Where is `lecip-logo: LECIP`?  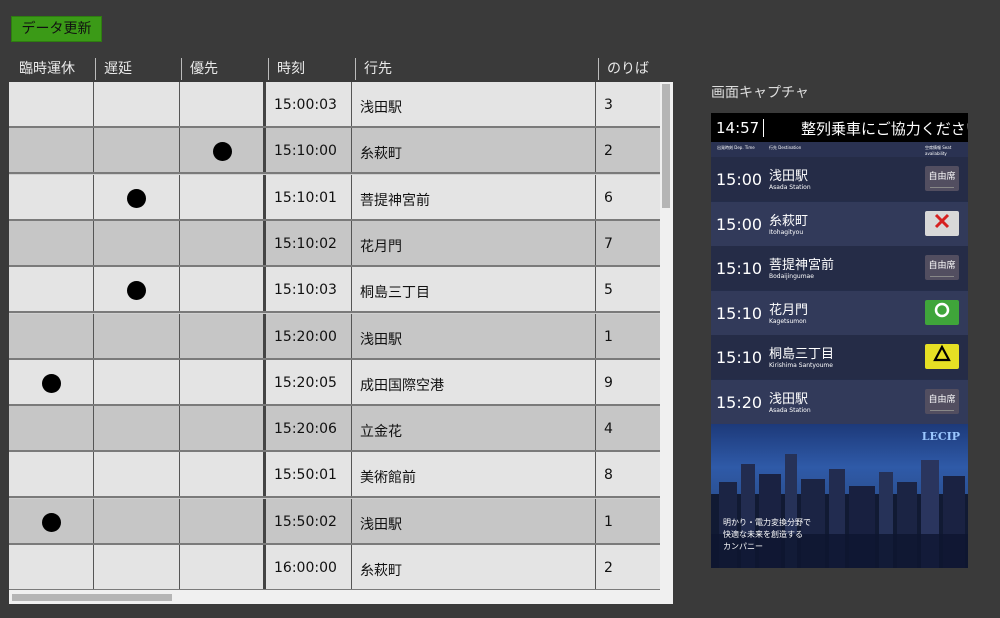
lecip-logo: LECIP is located at coordinates (940, 436).